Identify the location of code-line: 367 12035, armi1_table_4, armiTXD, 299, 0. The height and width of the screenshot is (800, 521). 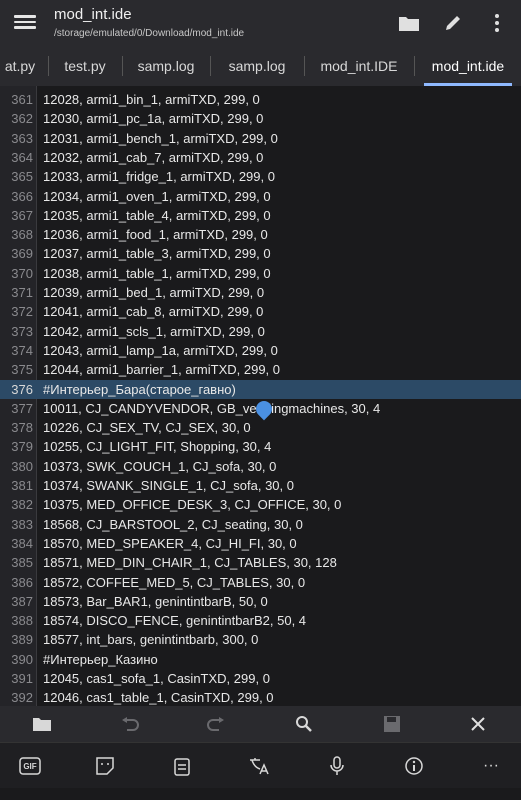
(260, 215).